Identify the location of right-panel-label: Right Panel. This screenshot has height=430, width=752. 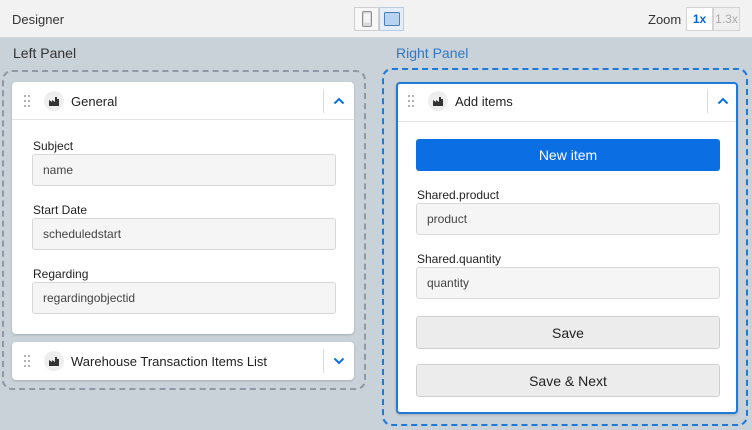
(432, 53).